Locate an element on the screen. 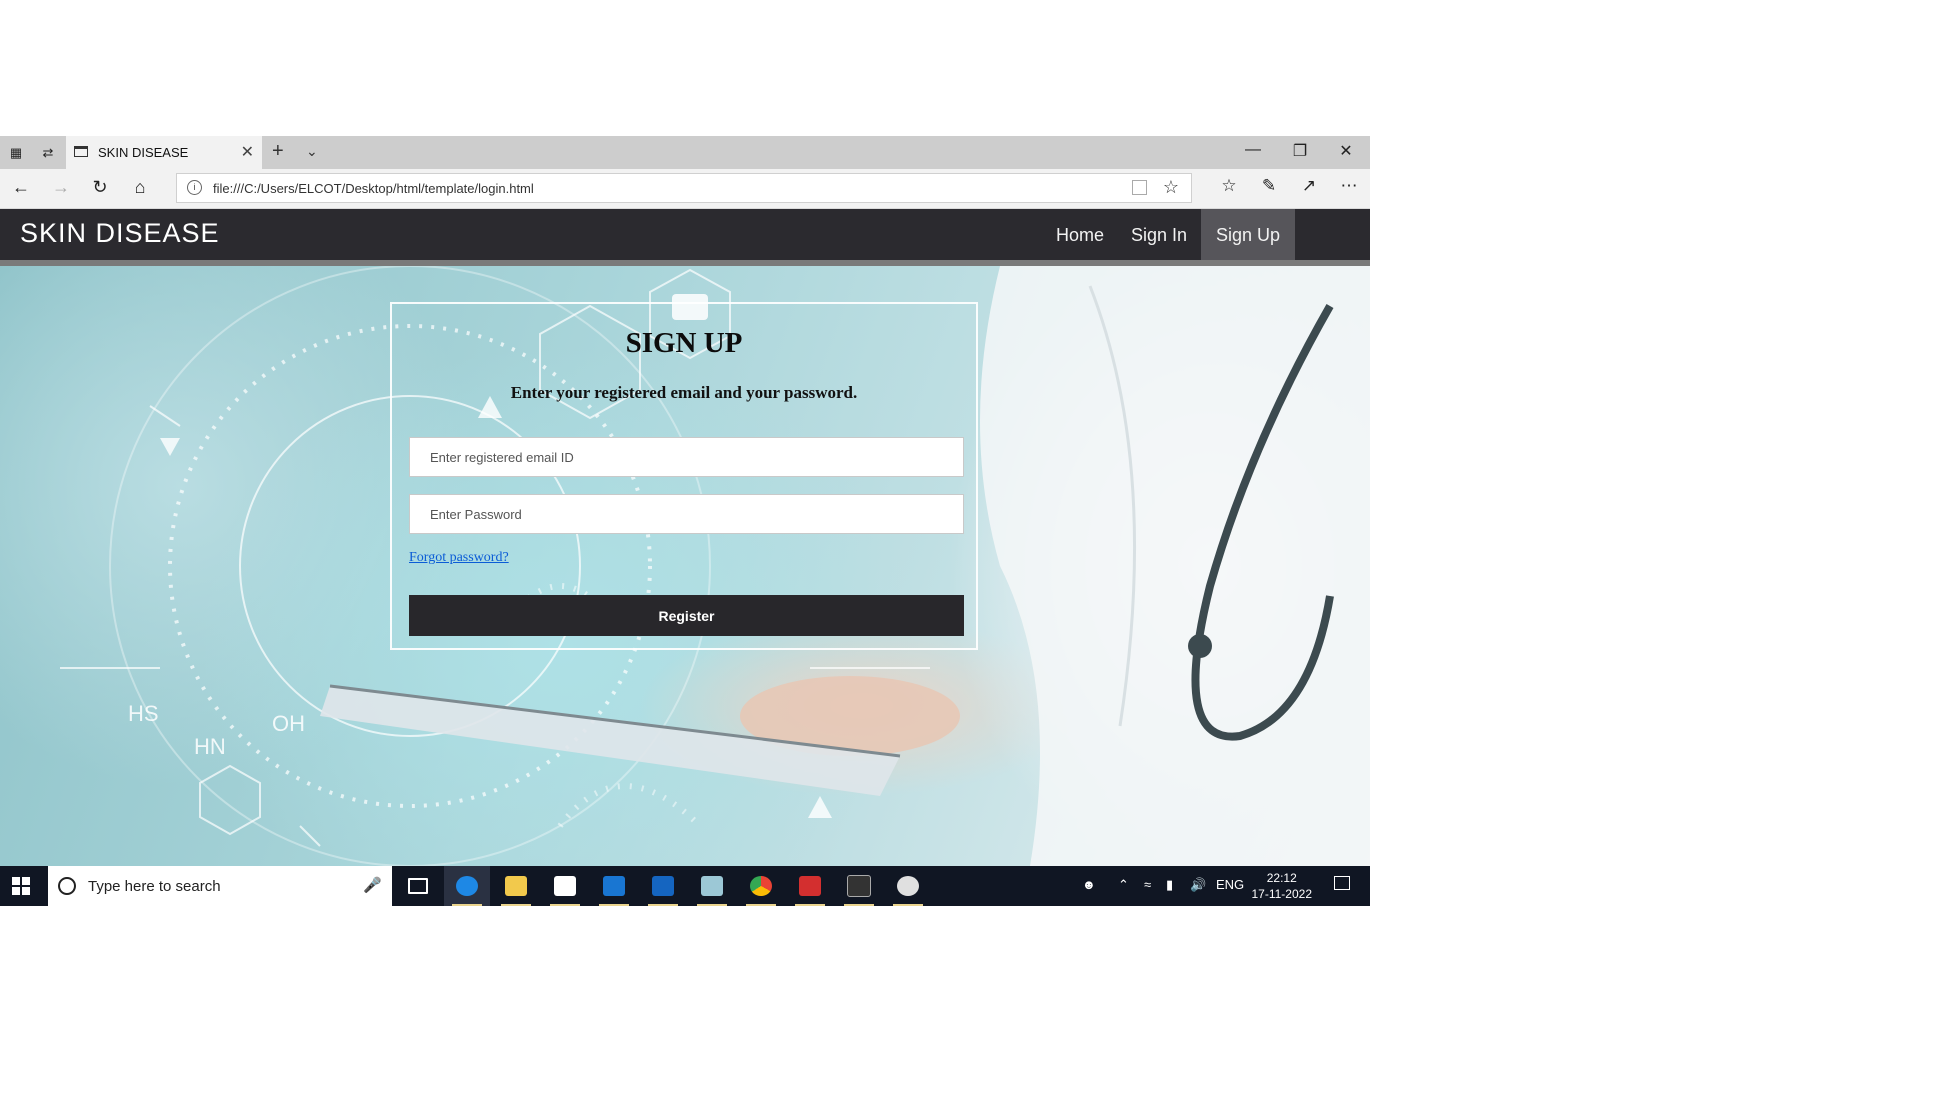  share-icon: ↗ is located at coordinates (1309, 186).